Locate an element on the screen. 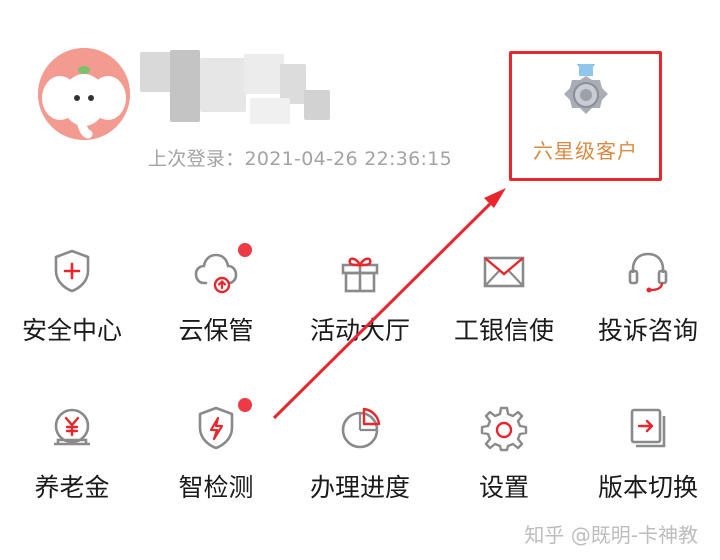 The width and height of the screenshot is (720, 560). menu-item-pension: 养老金 is located at coordinates (72, 474).